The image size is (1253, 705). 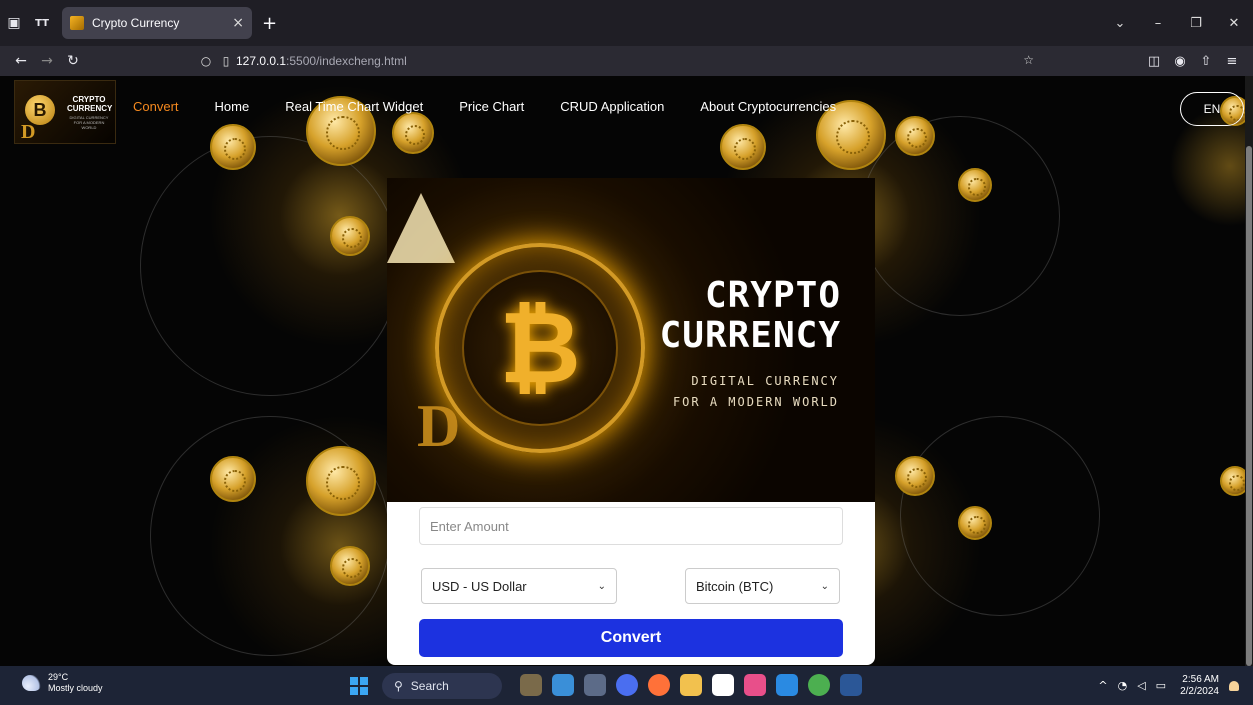 What do you see at coordinates (819, 685) in the screenshot?
I see `chrome-icon` at bounding box center [819, 685].